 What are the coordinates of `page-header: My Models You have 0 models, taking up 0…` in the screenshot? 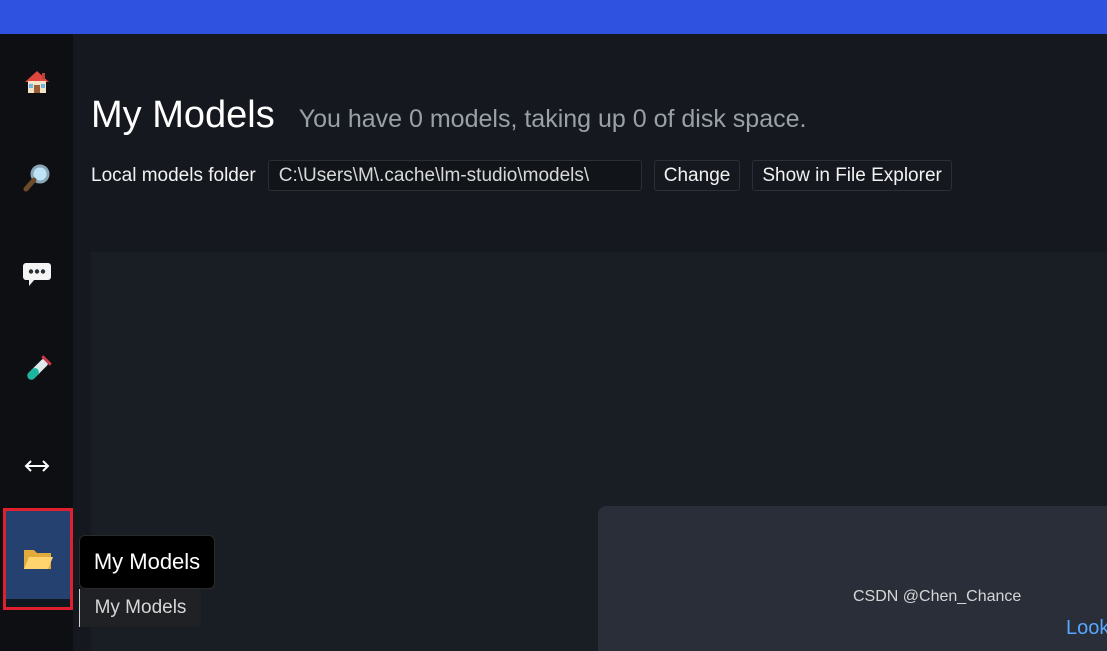 It's located at (448, 115).